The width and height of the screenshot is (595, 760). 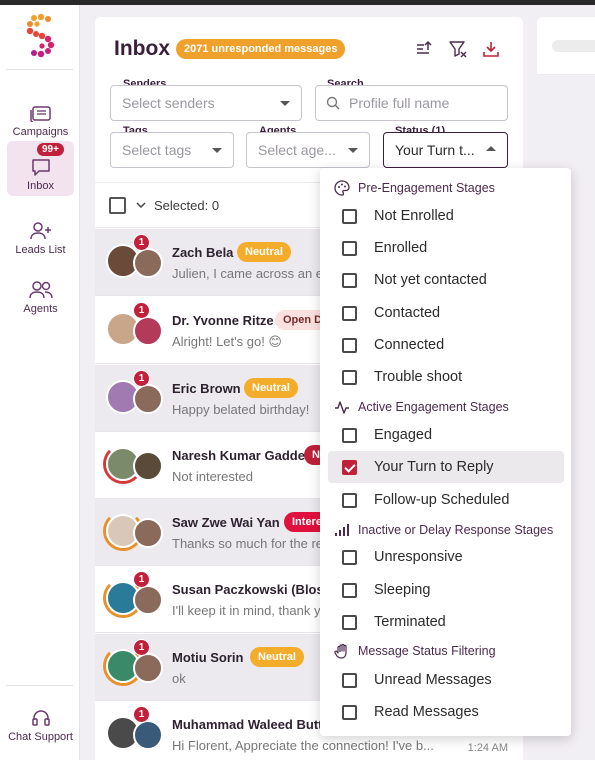 I want to click on conversation-panel, so click(x=566, y=46).